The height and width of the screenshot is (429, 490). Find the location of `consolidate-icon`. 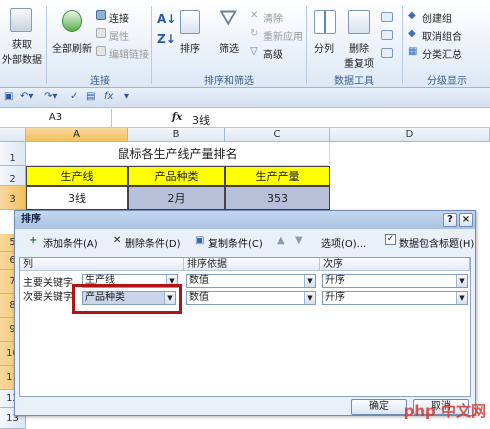

consolidate-icon is located at coordinates (387, 35).